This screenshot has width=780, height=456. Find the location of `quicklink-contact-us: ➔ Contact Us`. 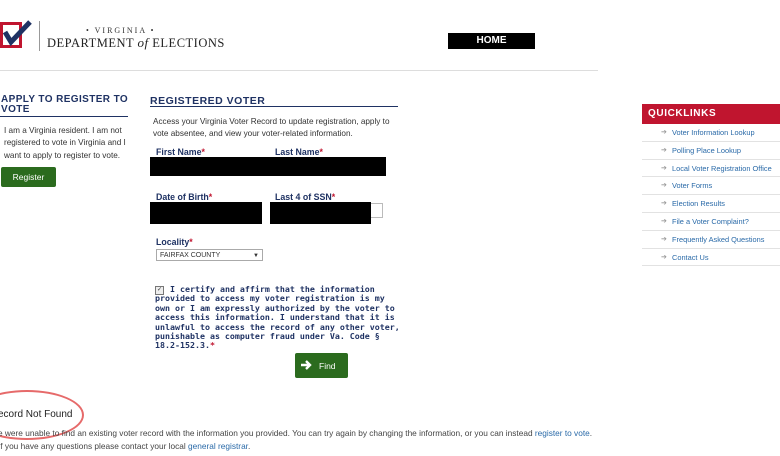

quicklink-contact-us: ➔ Contact Us is located at coordinates (711, 258).